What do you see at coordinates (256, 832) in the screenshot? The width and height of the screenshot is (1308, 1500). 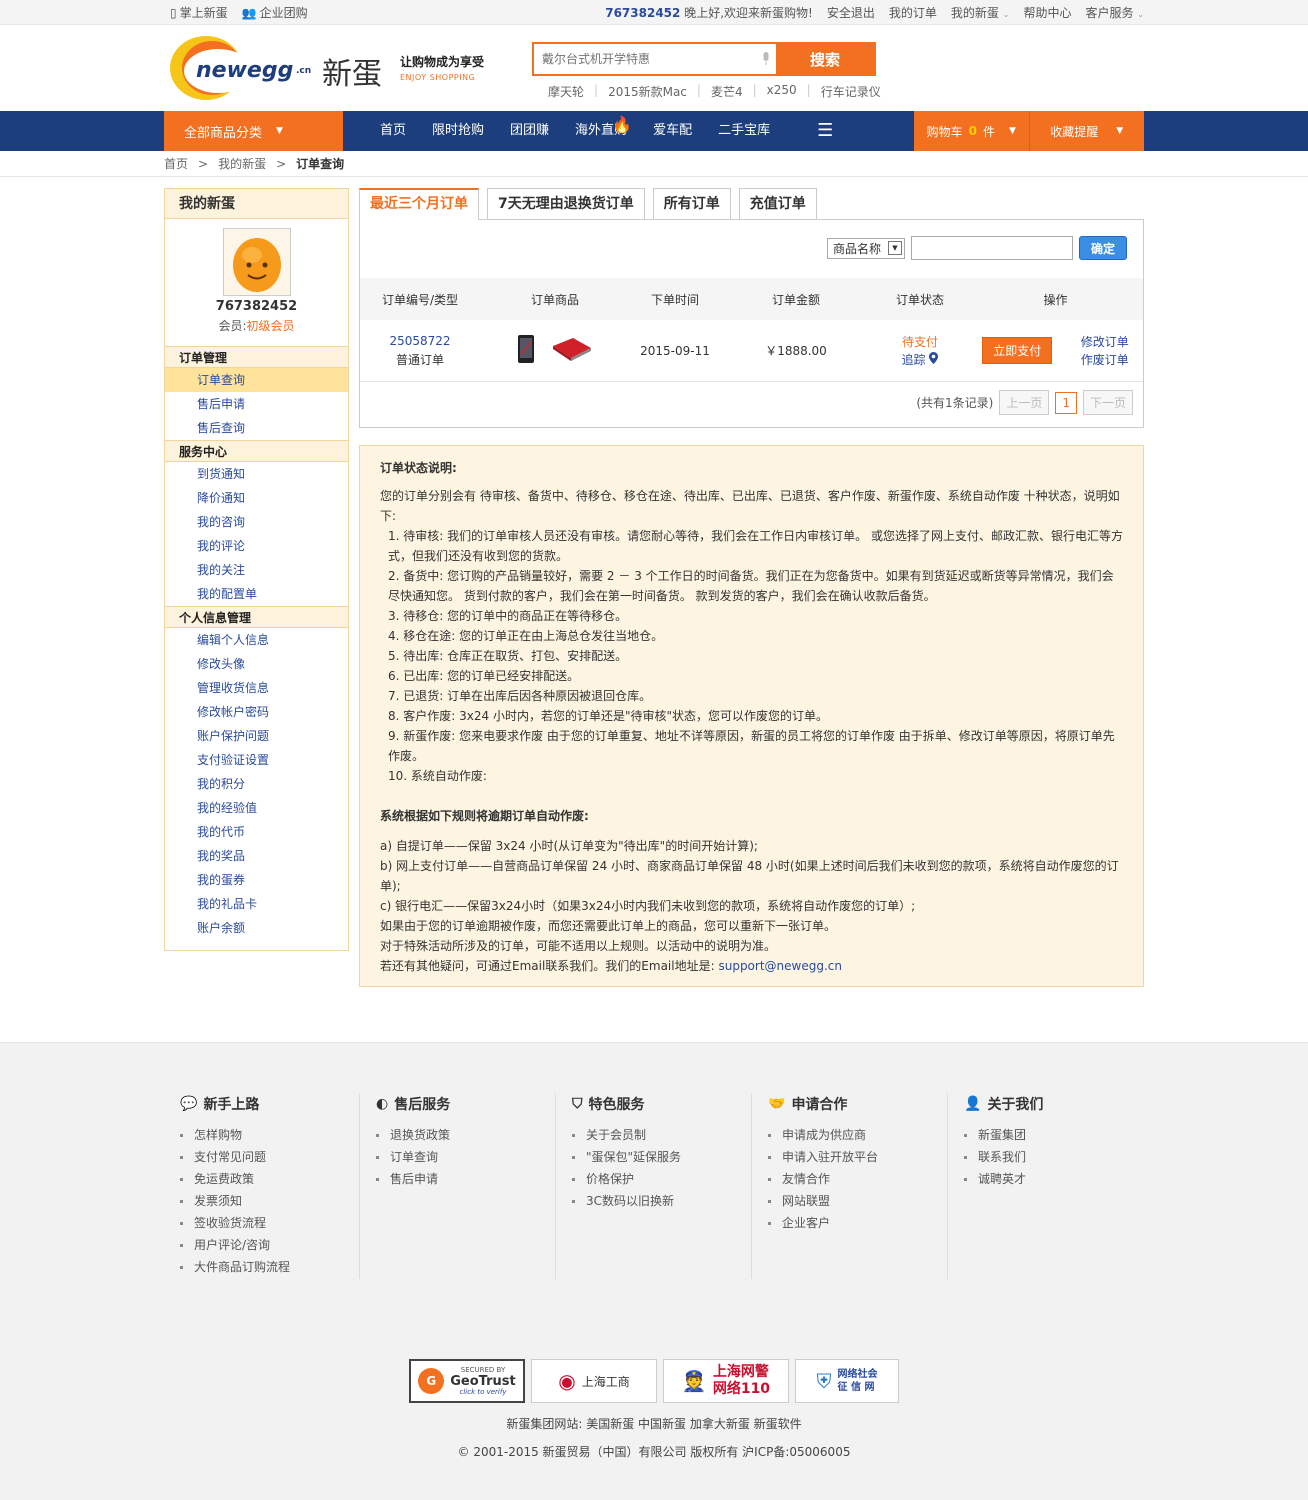 I see `sidebar-item: 我的代币` at bounding box center [256, 832].